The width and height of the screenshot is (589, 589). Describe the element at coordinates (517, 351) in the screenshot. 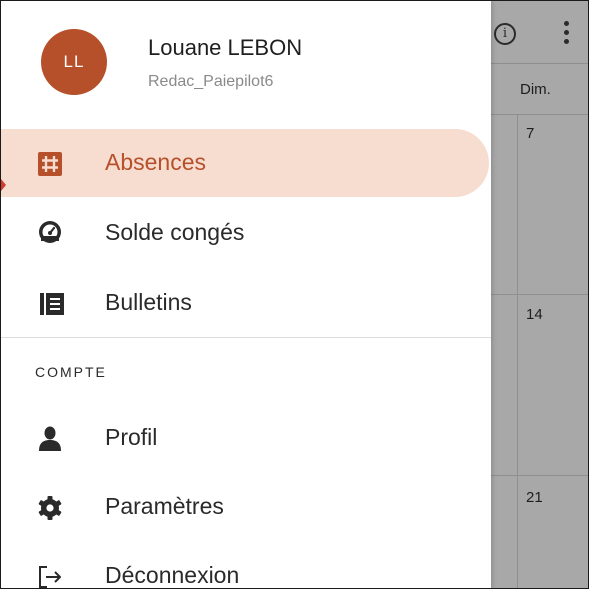

I see `calendar-column-divider` at that location.